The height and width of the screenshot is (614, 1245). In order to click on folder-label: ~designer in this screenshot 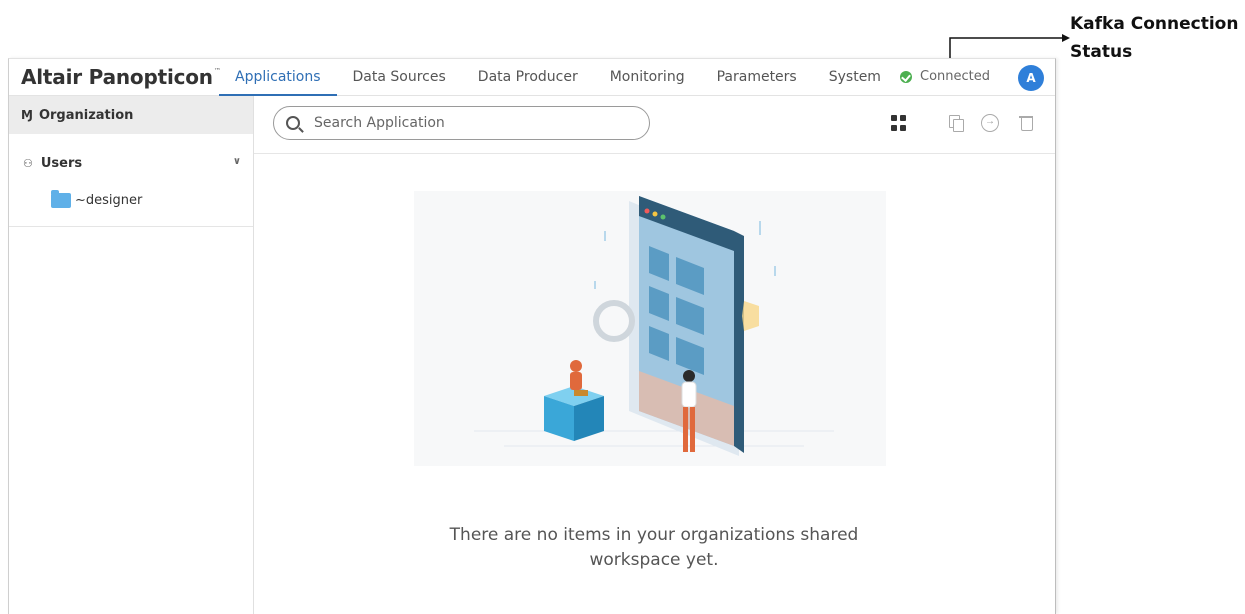, I will do `click(109, 200)`.